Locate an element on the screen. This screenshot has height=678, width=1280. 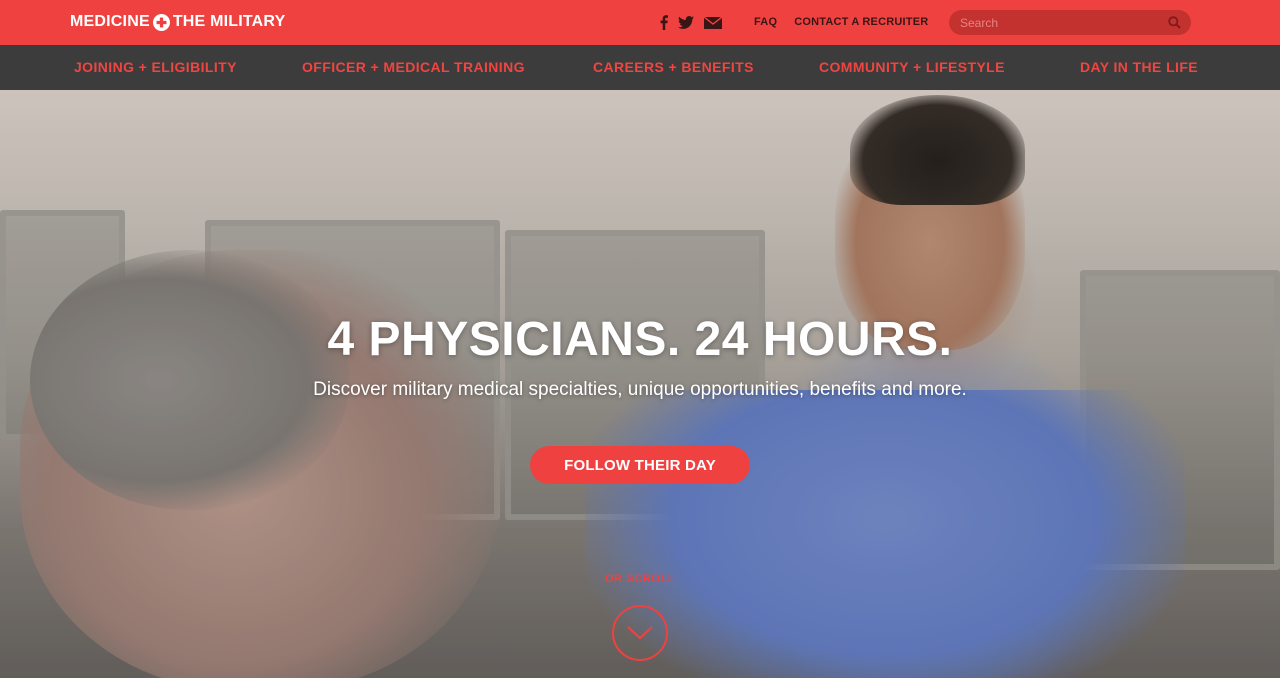
search-box is located at coordinates (1070, 22).